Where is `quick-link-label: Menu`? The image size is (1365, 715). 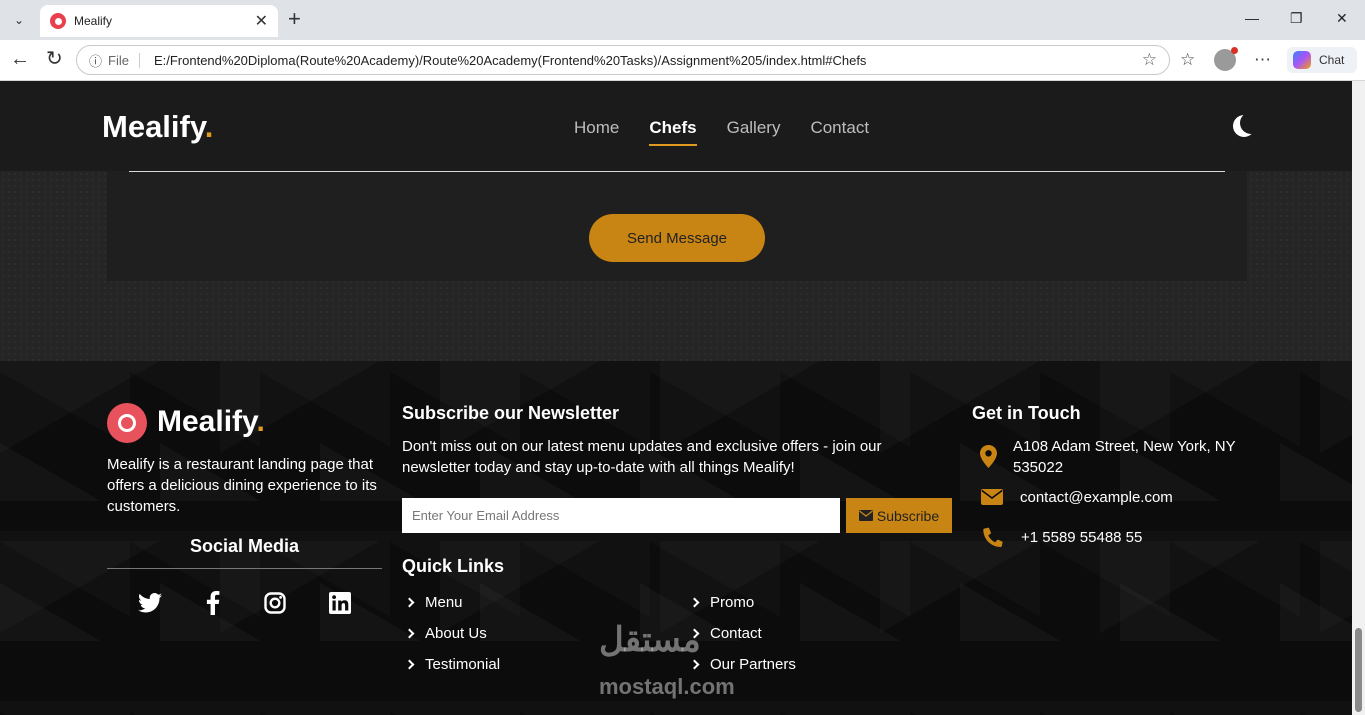 quick-link-label: Menu is located at coordinates (444, 602).